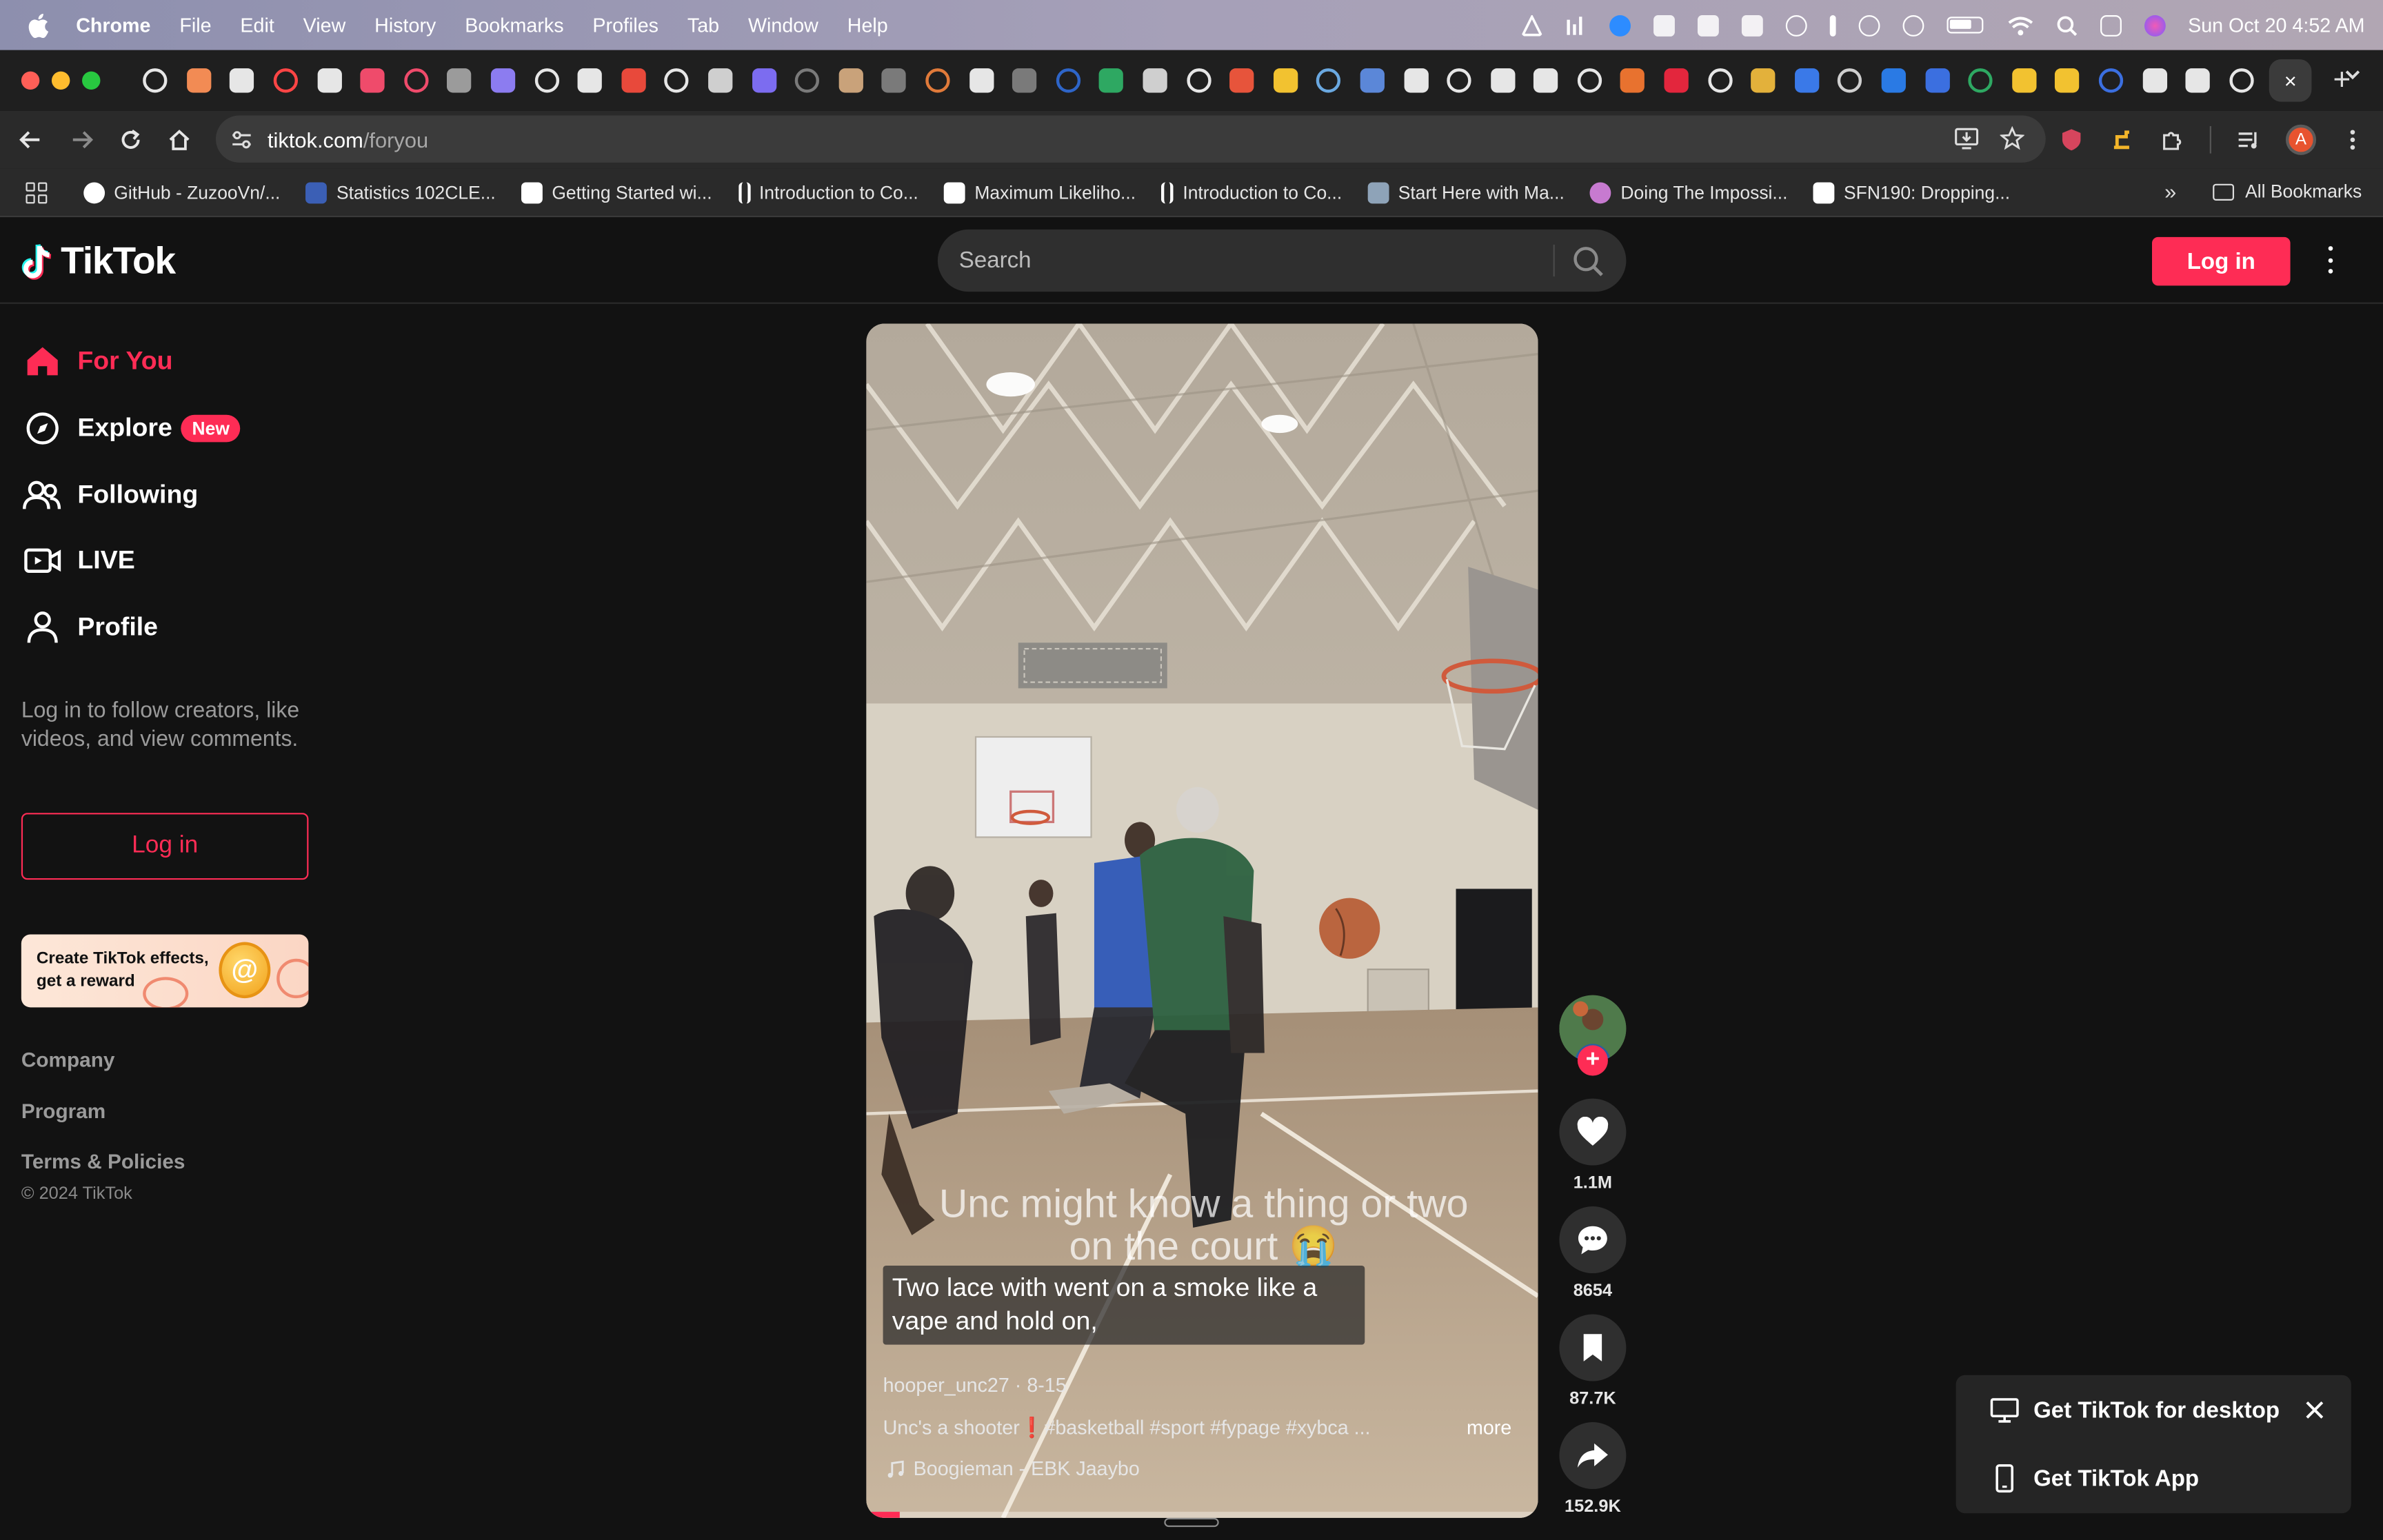 This screenshot has width=2383, height=1540. Describe the element at coordinates (2301, 140) in the screenshot. I see `profile-avatar: A` at that location.